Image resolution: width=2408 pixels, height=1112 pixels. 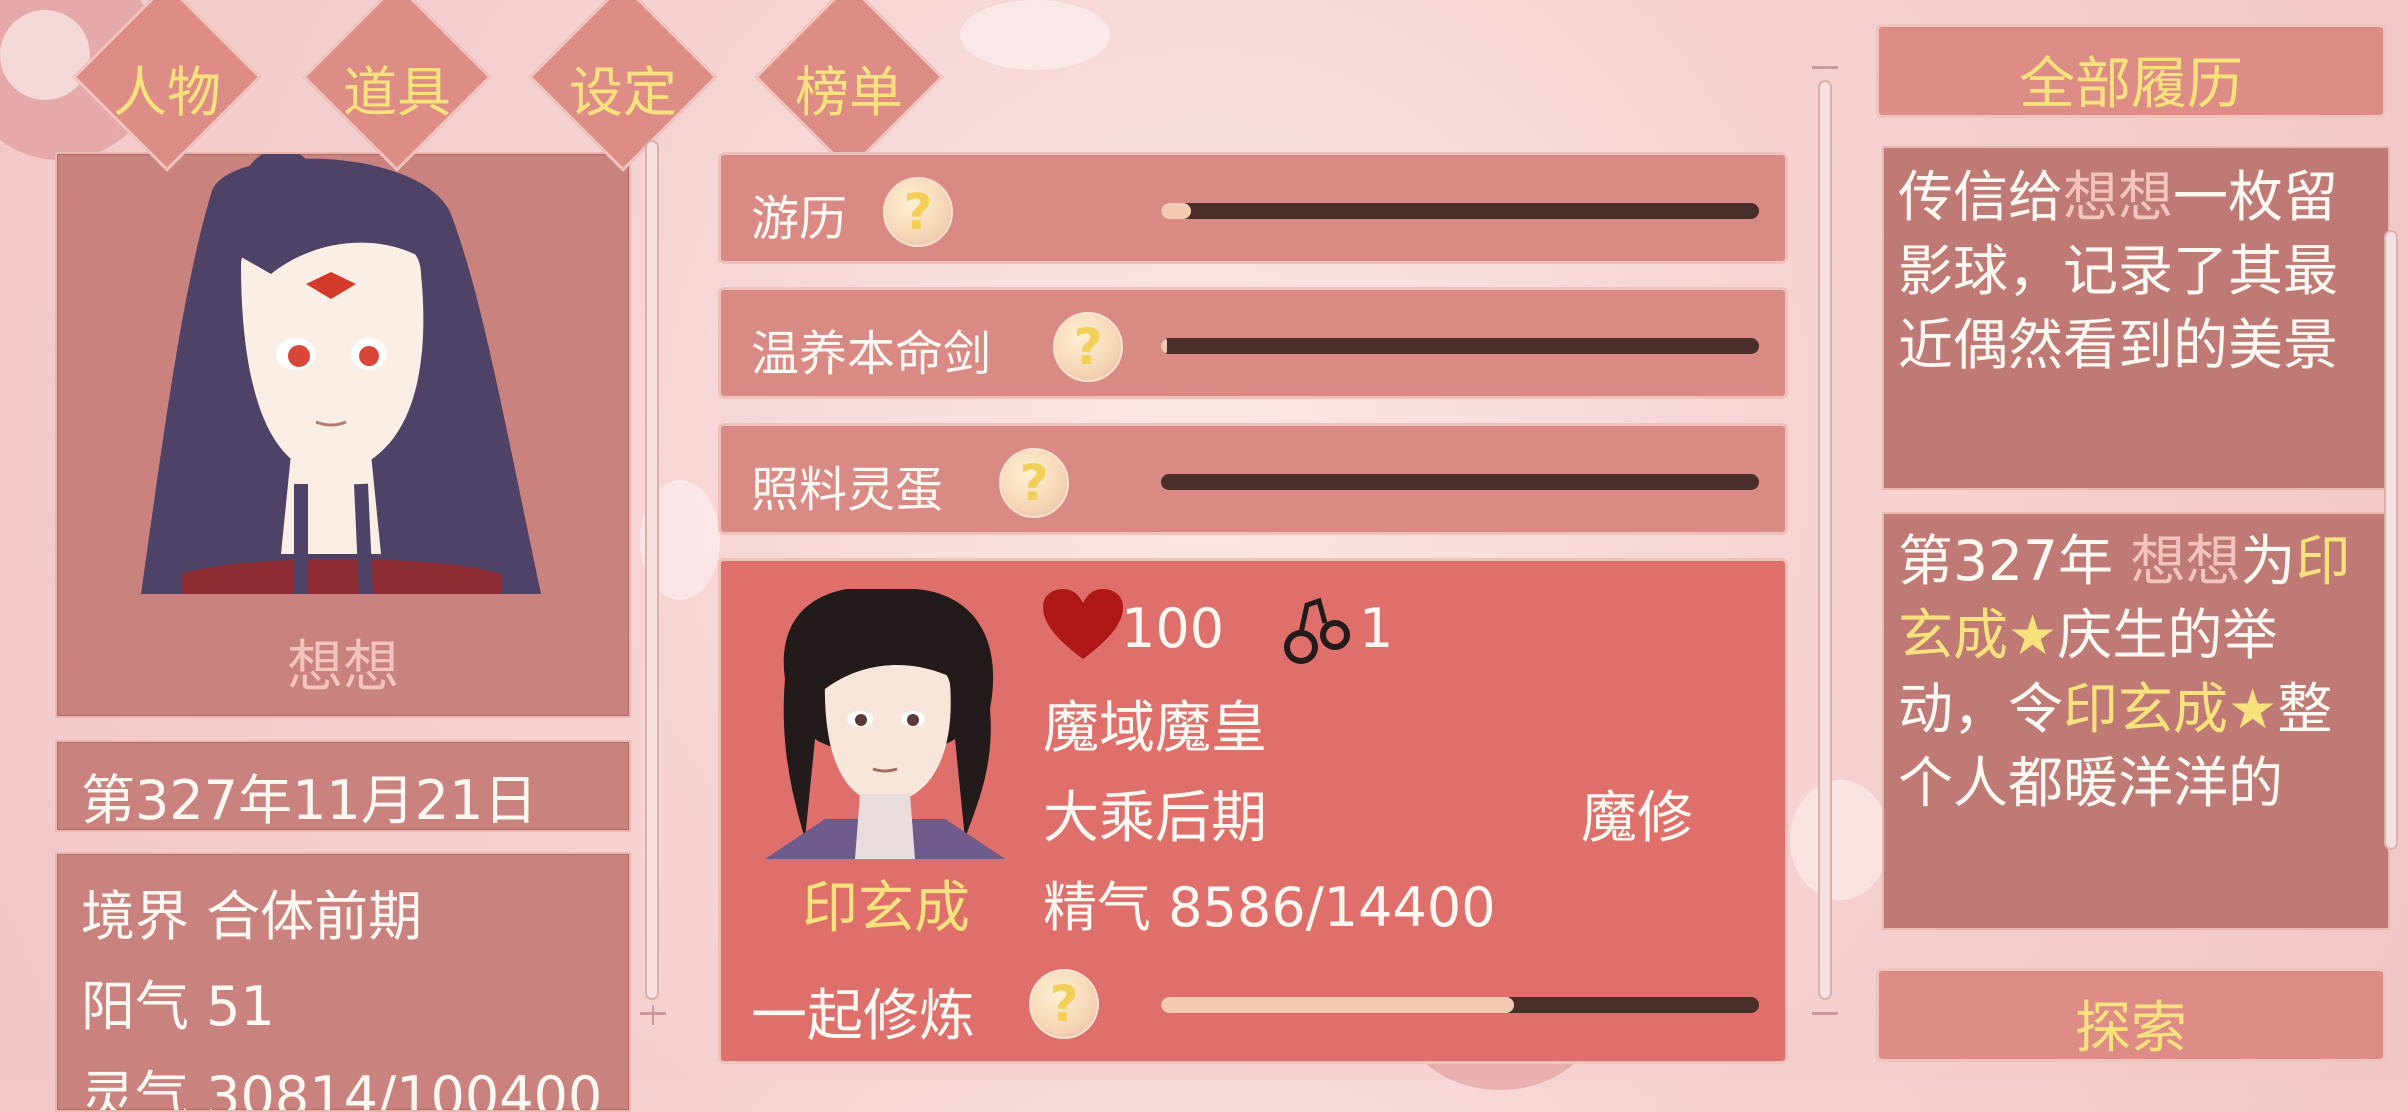 What do you see at coordinates (2136, 672) in the screenshot?
I see `log-entry-text: 第327年 想想为印玄成★庆生的举动，令印玄成★整个人都暖洋洋的` at bounding box center [2136, 672].